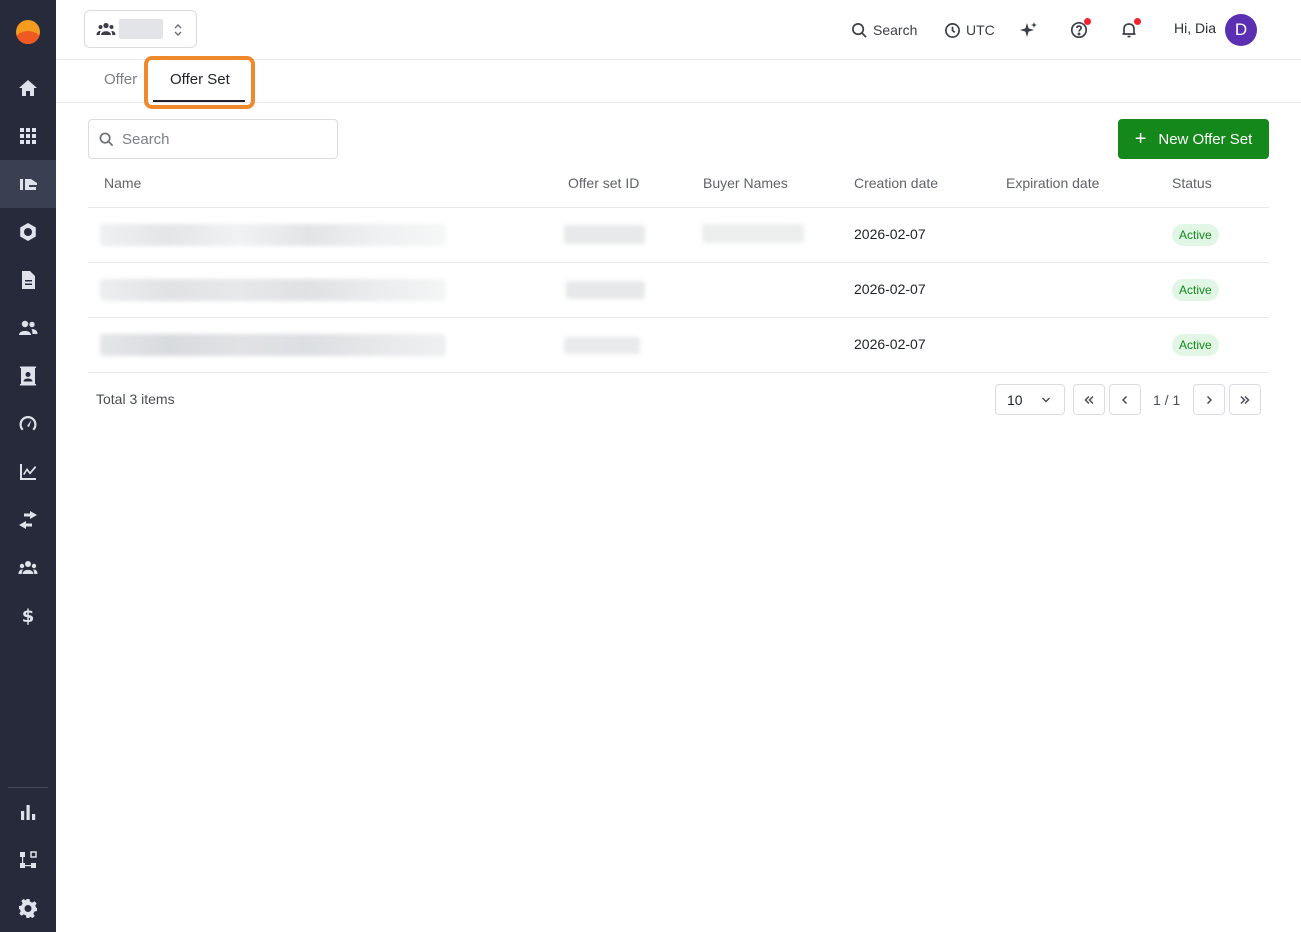 Image resolution: width=1301 pixels, height=932 pixels. I want to click on sparkle-icon, so click(1028, 29).